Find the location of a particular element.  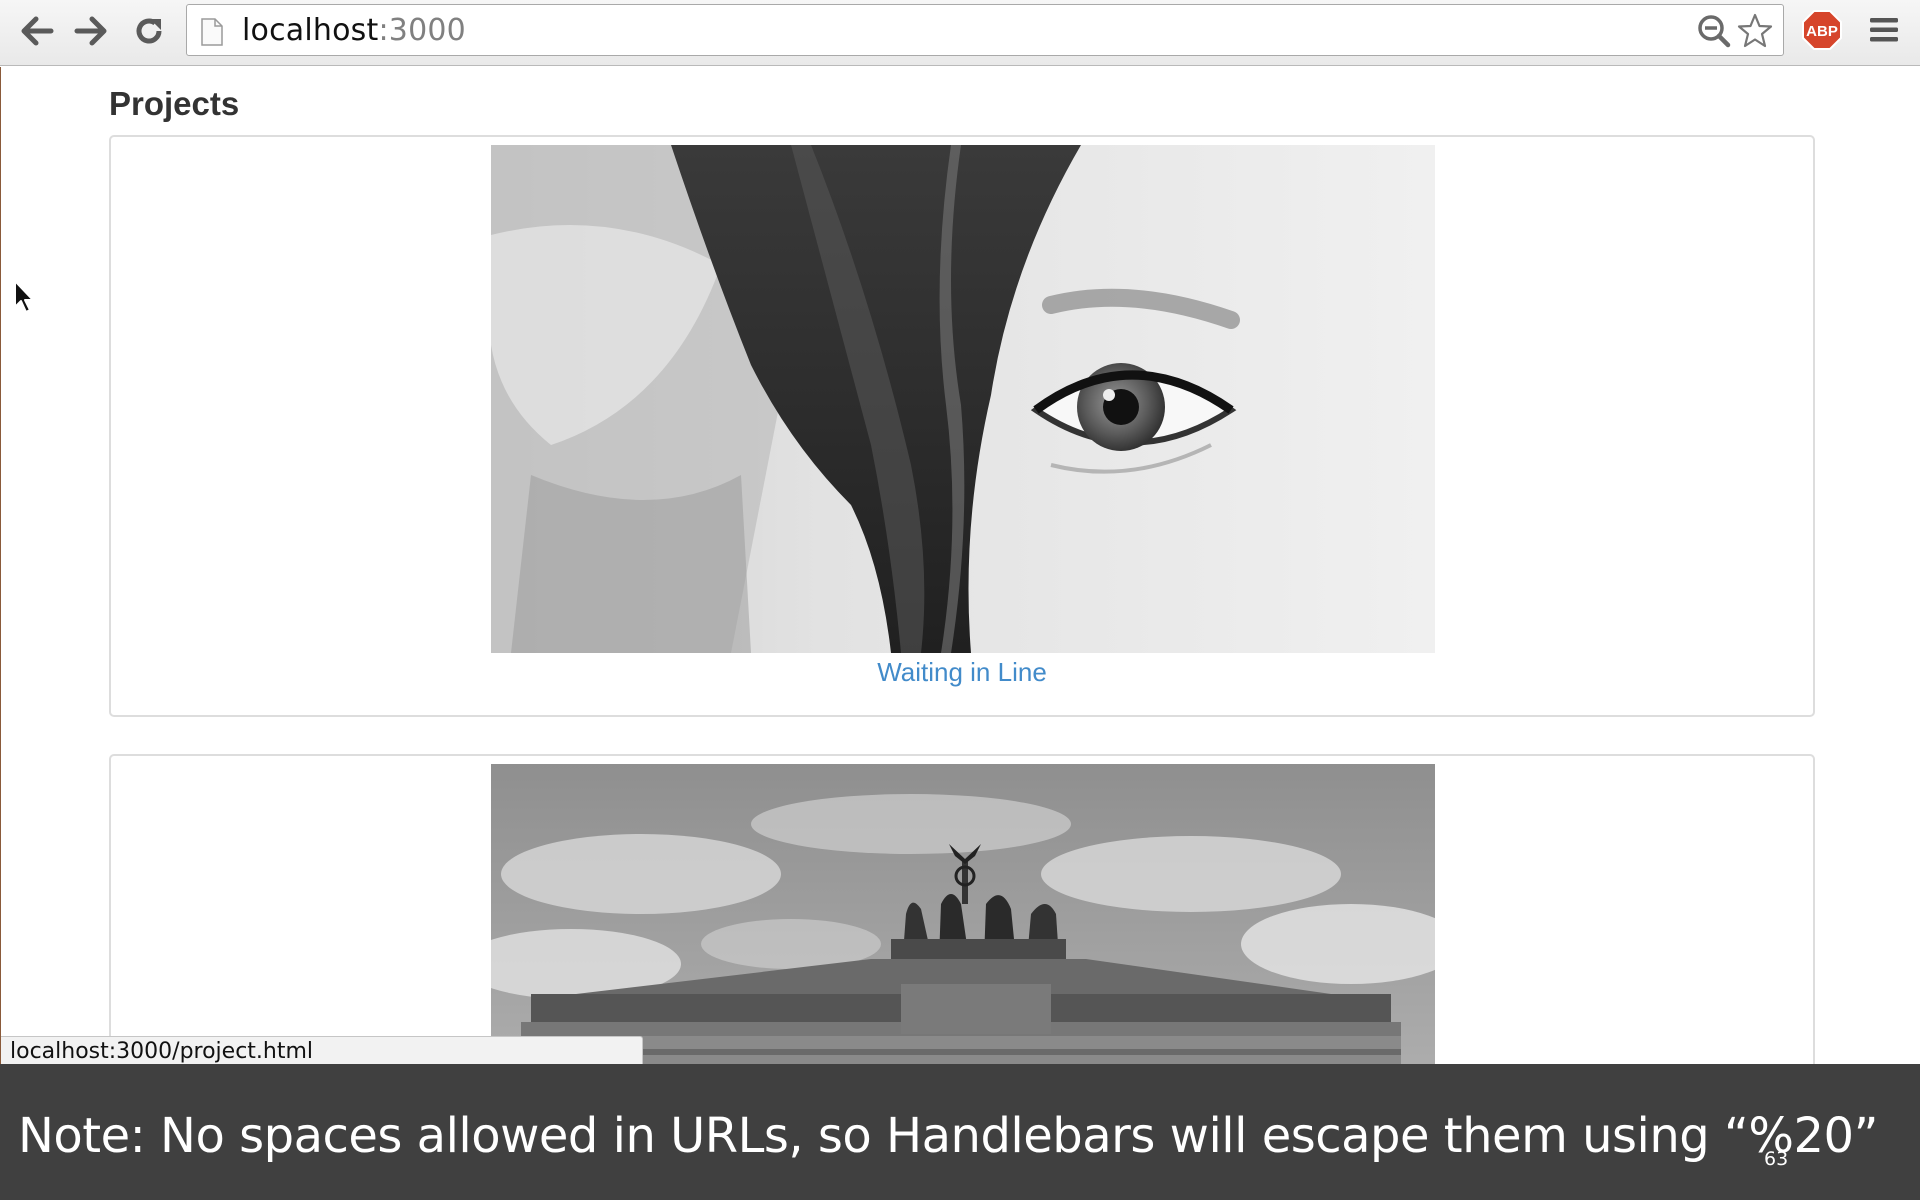

adblock-plus-icon: ABP is located at coordinates (1822, 30).